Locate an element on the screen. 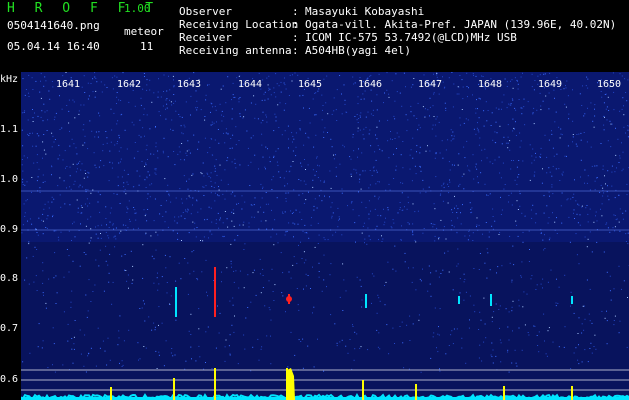 Image resolution: width=629 pixels, height=400 pixels. info-key-antenna: Receiving antenna is located at coordinates (235, 50).